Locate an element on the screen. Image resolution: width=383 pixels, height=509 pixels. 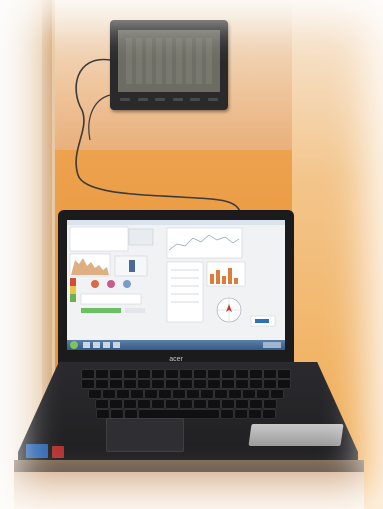
palmrest-plate is located at coordinates (296, 435).